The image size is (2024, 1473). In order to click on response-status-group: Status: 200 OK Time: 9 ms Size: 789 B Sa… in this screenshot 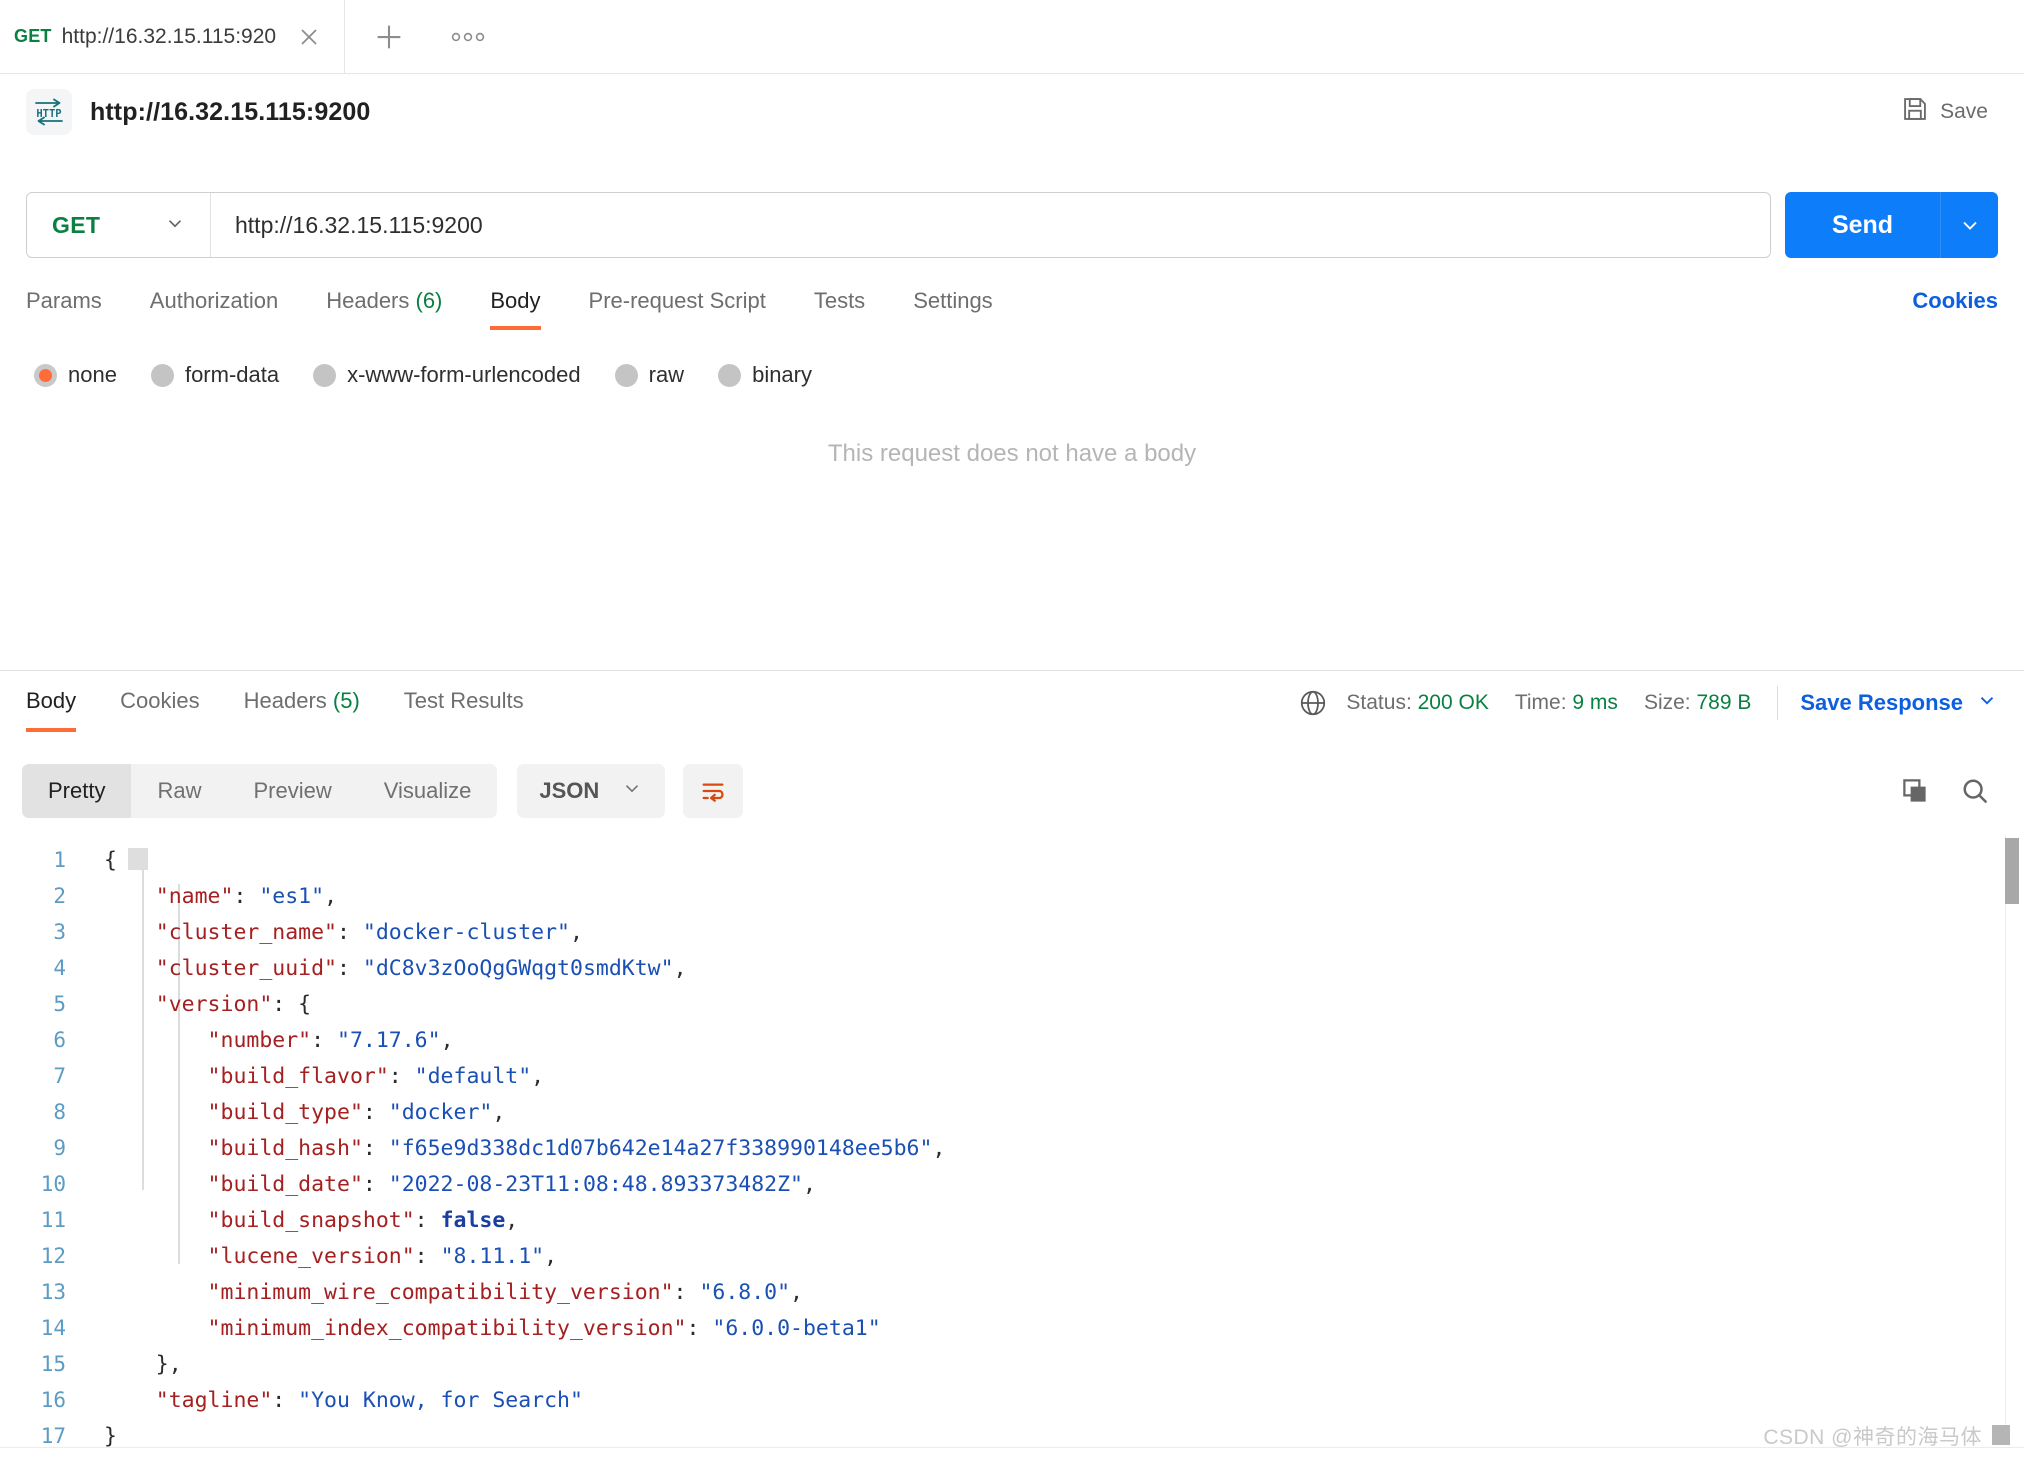, I will do `click(1648, 701)`.